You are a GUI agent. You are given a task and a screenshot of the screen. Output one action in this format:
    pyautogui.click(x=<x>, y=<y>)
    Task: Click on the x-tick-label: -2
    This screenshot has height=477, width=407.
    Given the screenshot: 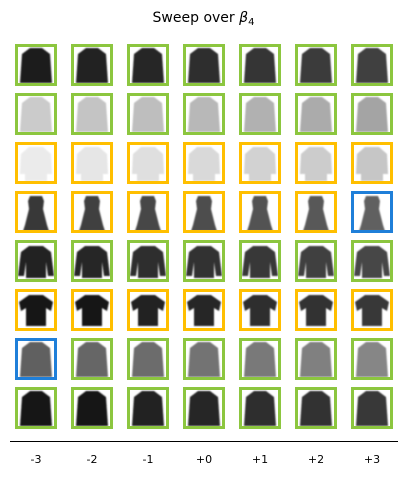 What is the action you would take?
    pyautogui.click(x=92, y=459)
    